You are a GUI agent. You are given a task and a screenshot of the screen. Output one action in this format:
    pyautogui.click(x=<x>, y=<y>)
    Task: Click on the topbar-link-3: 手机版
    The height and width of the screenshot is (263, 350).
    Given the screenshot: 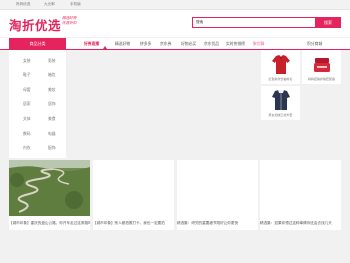 What is the action you would take?
    pyautogui.click(x=75, y=4)
    